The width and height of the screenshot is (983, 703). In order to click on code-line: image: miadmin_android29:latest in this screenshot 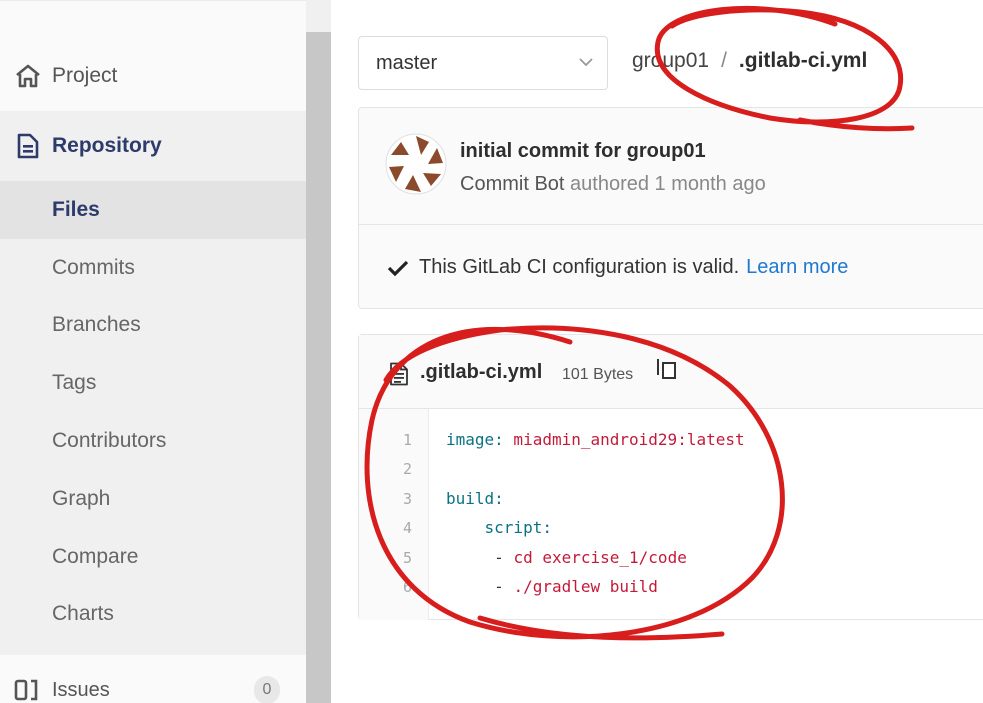, I will do `click(595, 439)`.